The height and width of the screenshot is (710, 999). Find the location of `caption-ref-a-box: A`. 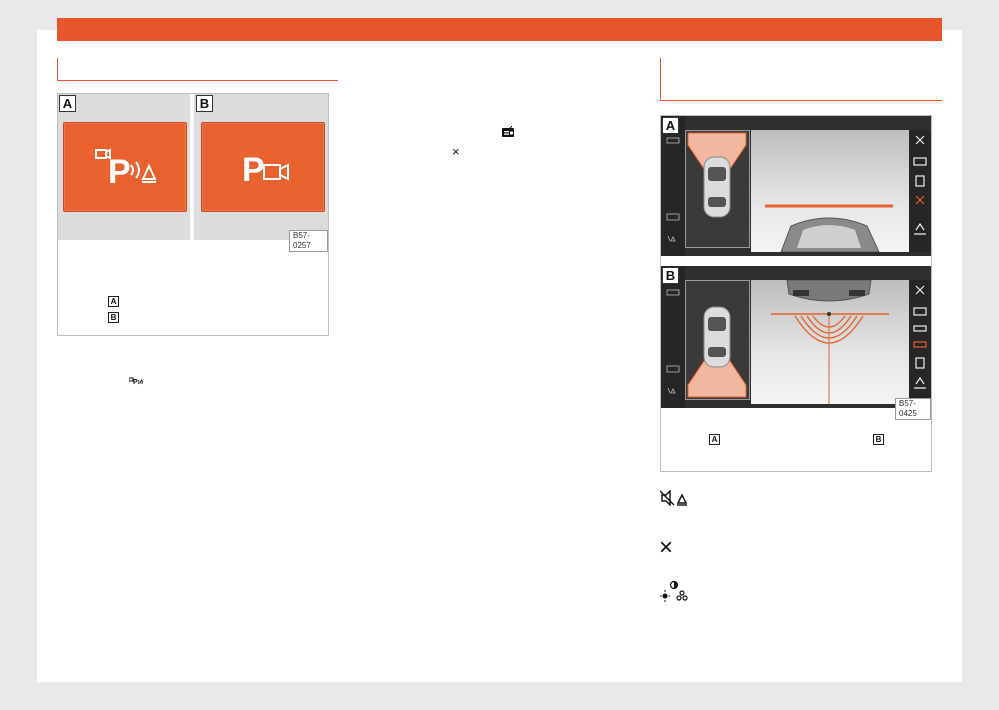

caption-ref-a-box: A is located at coordinates (113, 301).